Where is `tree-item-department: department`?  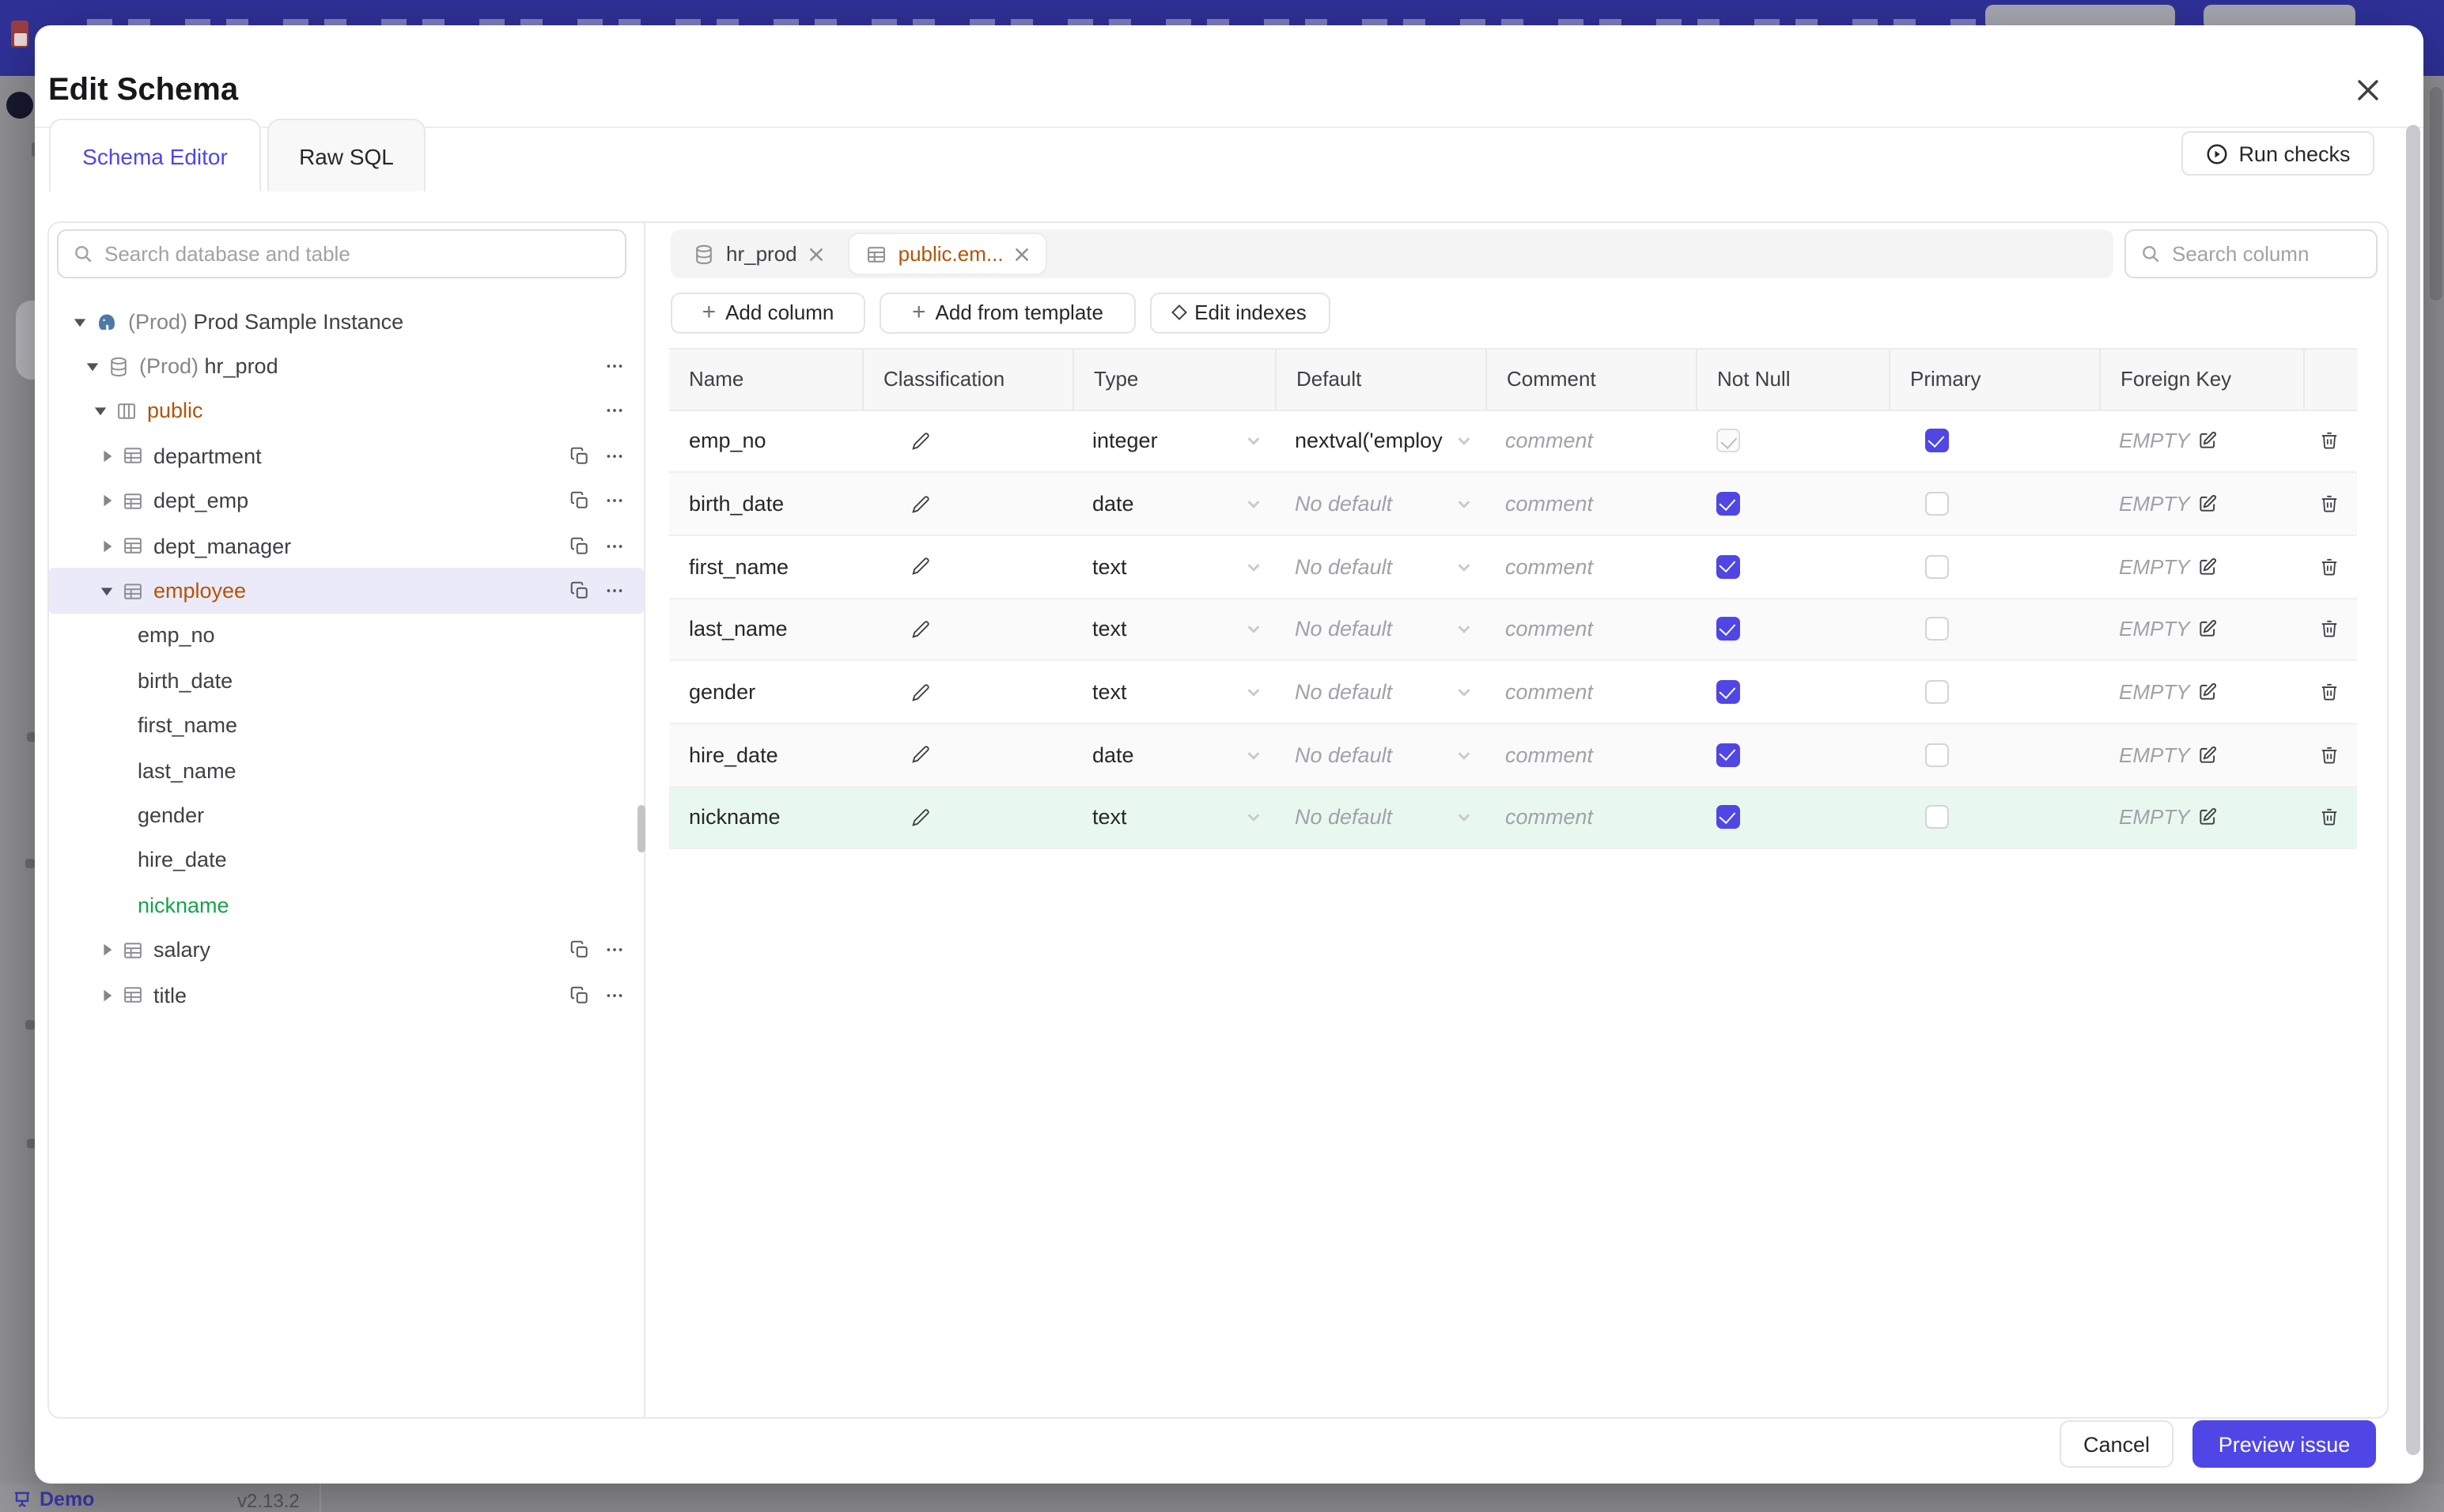
tree-item-department: department is located at coordinates (346, 456).